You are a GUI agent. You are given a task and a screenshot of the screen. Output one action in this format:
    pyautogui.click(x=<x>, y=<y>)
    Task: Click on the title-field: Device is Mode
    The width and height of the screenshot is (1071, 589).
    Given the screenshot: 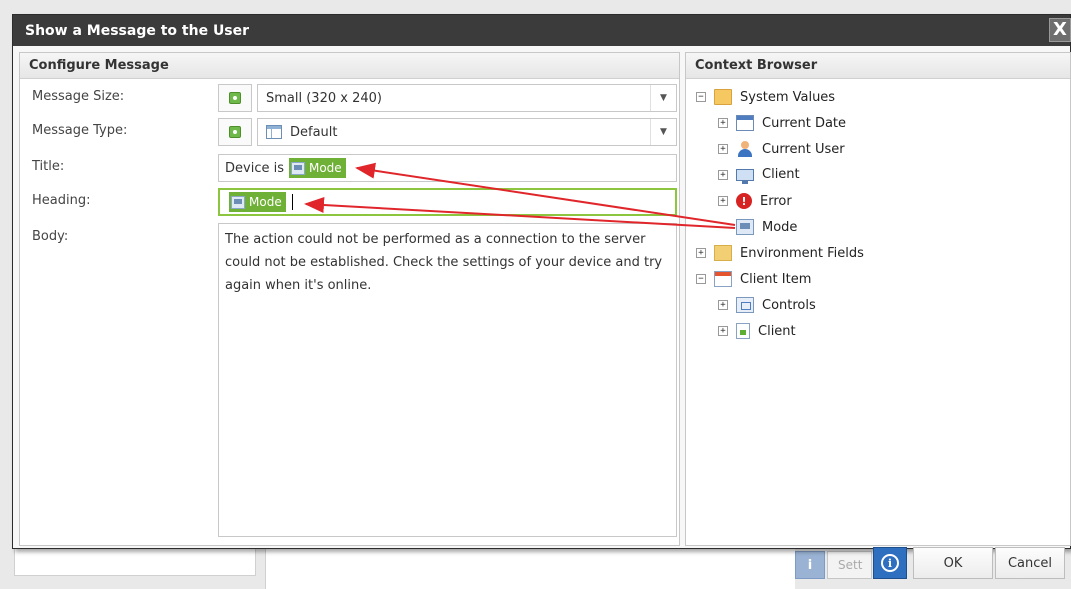 What is the action you would take?
    pyautogui.click(x=447, y=168)
    